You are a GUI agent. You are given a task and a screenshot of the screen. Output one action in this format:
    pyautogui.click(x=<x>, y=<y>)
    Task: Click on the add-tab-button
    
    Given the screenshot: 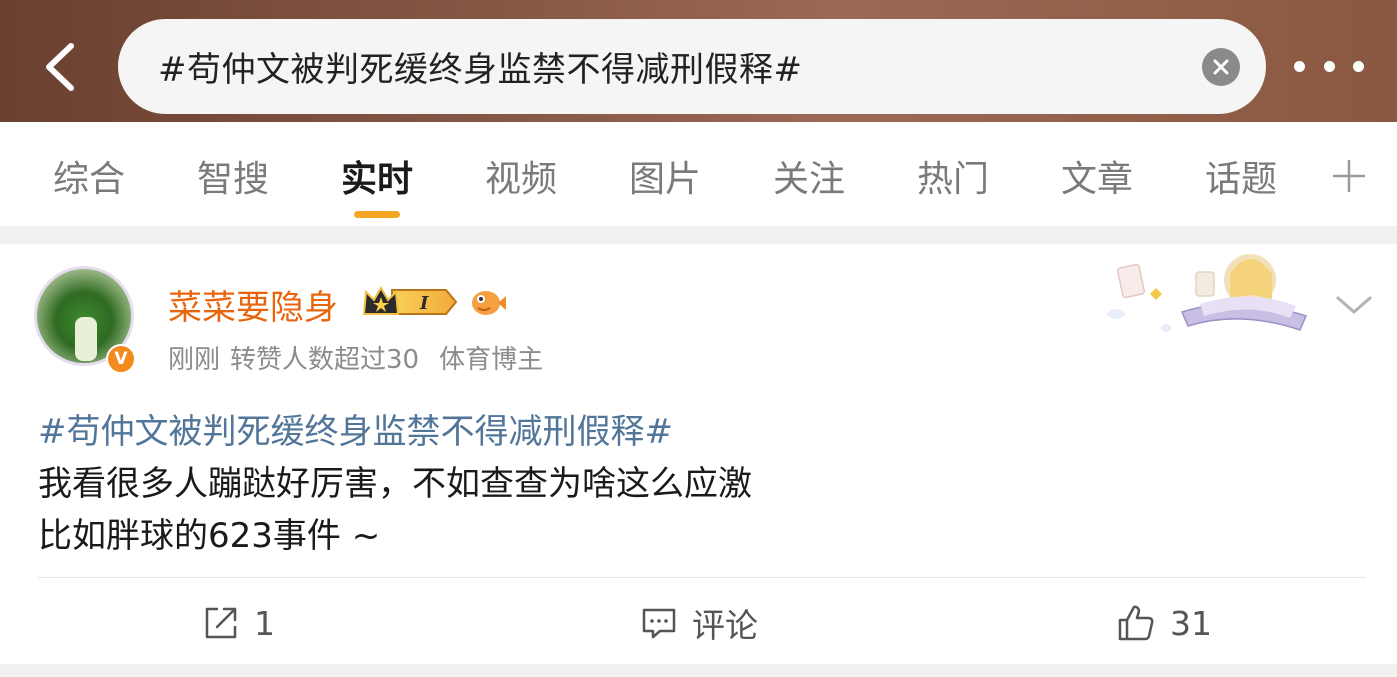 What is the action you would take?
    pyautogui.click(x=1349, y=176)
    